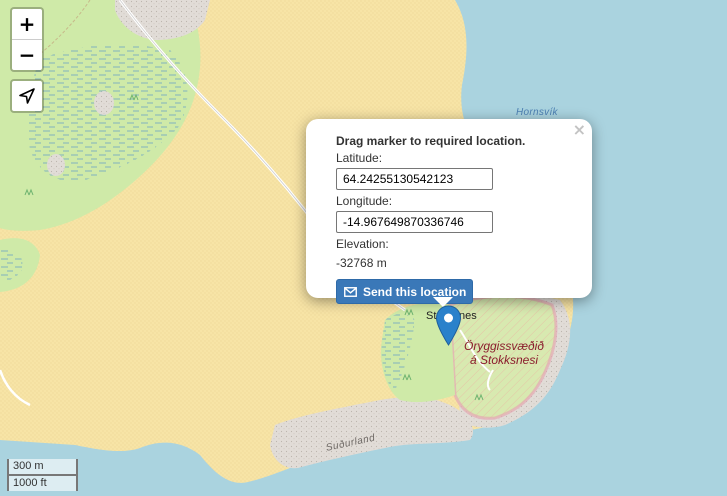 The image size is (727, 496). I want to click on map-pin-icon, so click(448, 325).